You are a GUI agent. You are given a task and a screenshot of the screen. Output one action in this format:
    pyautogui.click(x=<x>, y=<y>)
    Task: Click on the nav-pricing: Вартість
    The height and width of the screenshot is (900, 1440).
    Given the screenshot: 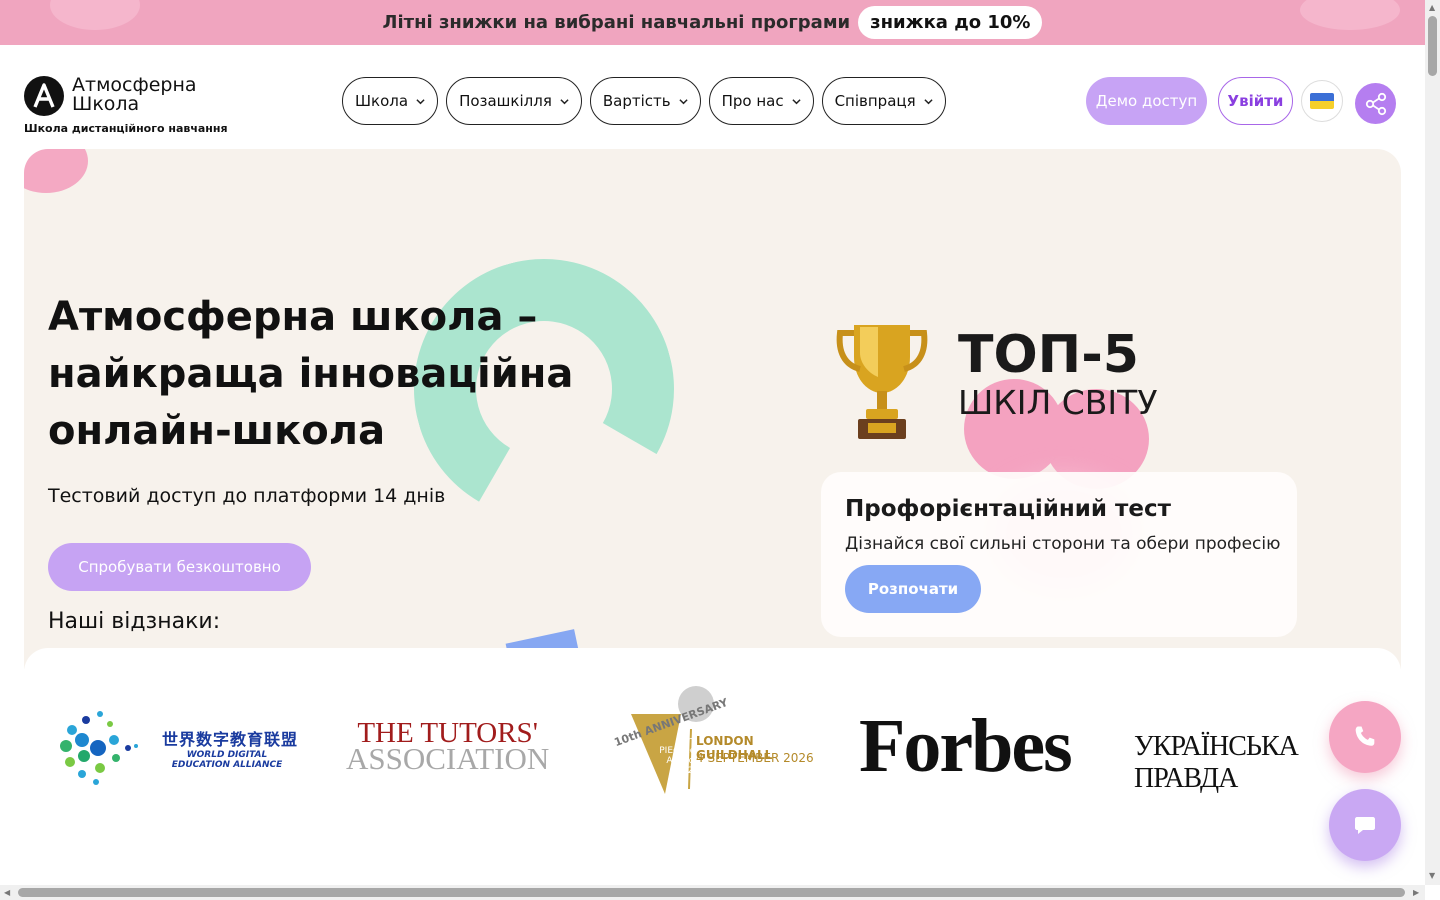 What is the action you would take?
    pyautogui.click(x=645, y=101)
    